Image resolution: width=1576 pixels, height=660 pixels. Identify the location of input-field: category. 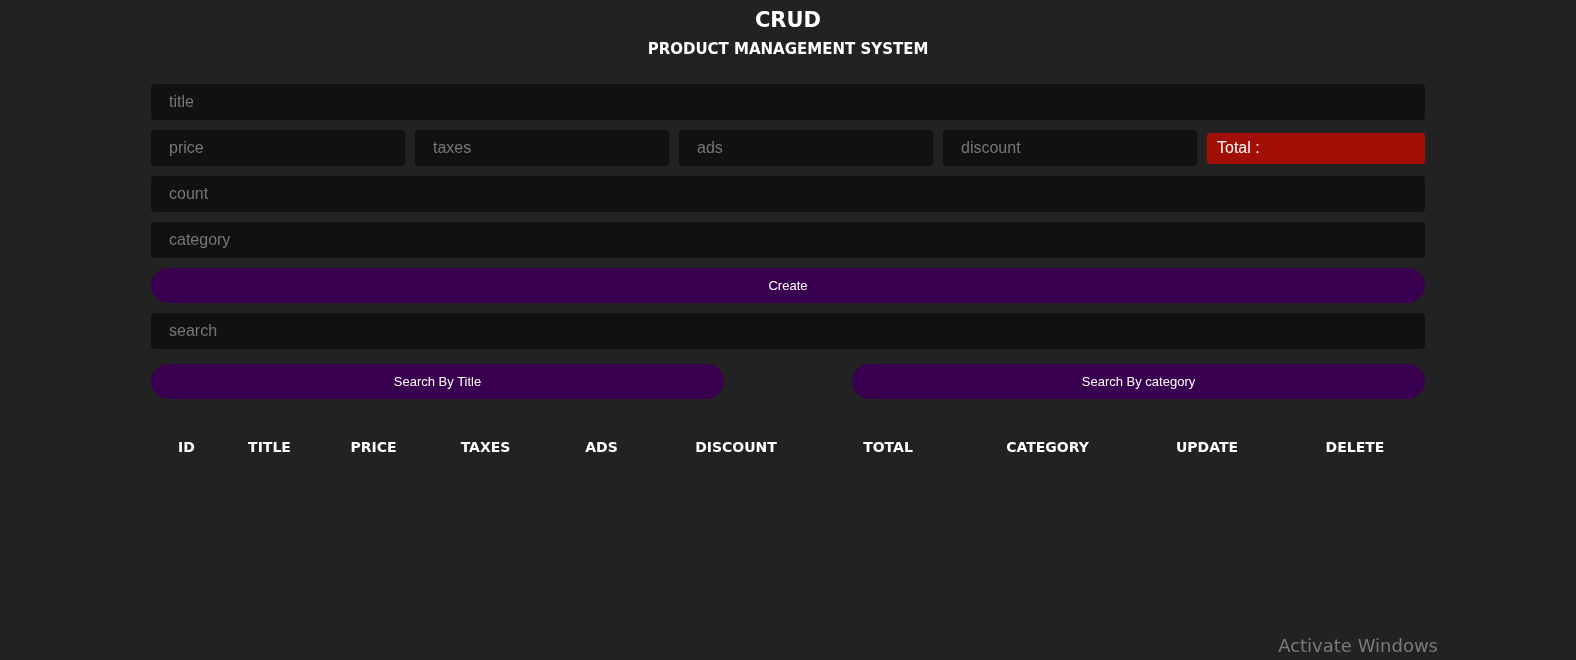
(788, 240).